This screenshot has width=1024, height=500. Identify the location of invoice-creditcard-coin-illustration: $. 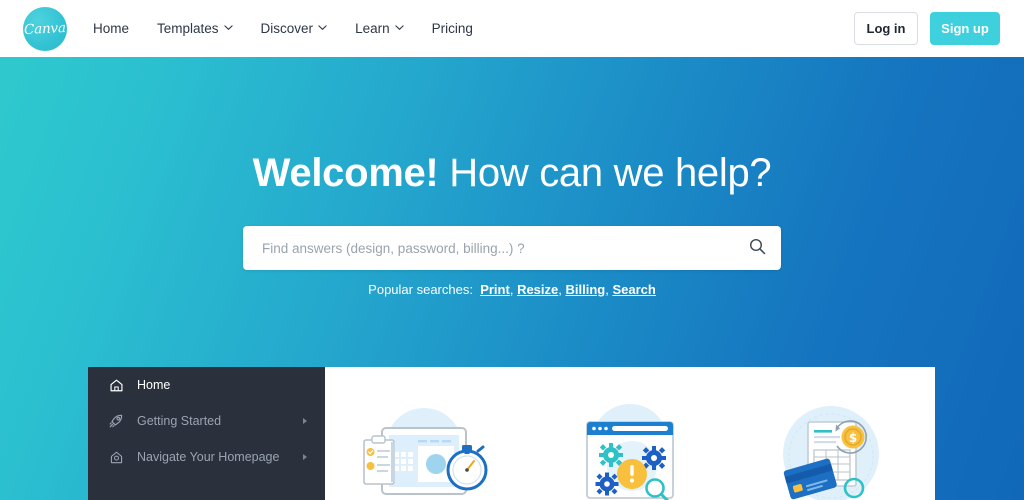
(833, 450).